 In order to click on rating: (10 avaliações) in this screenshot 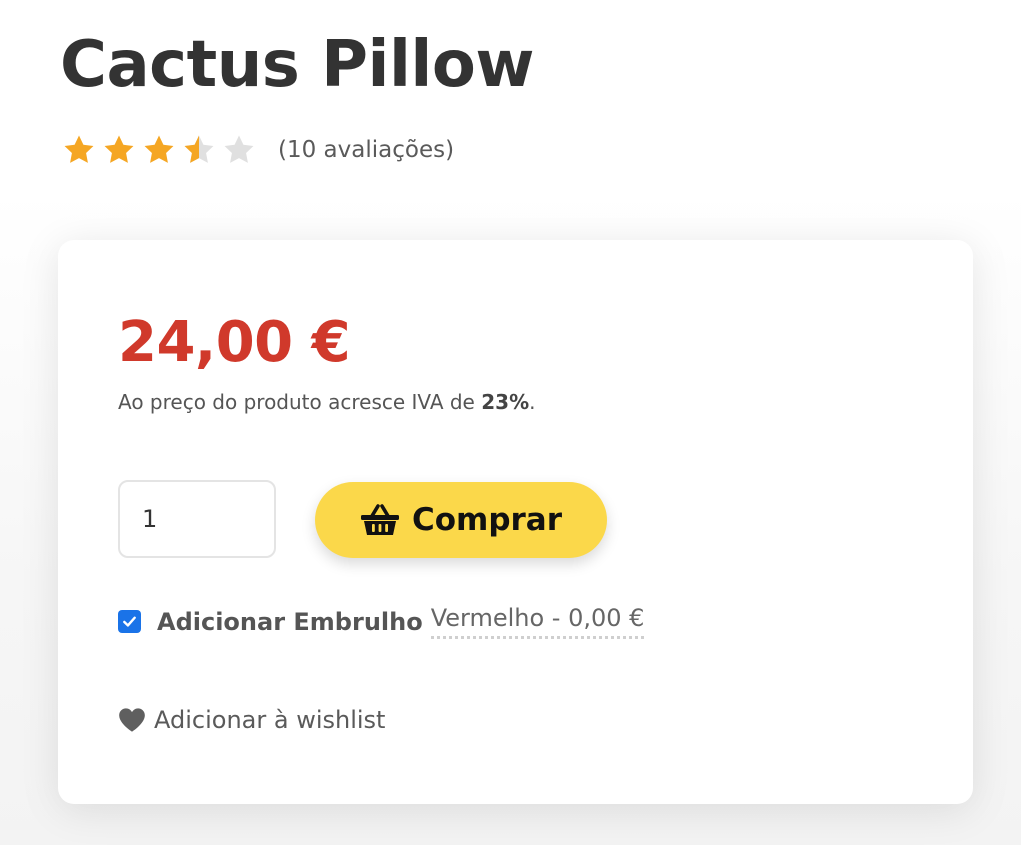, I will do `click(258, 150)`.